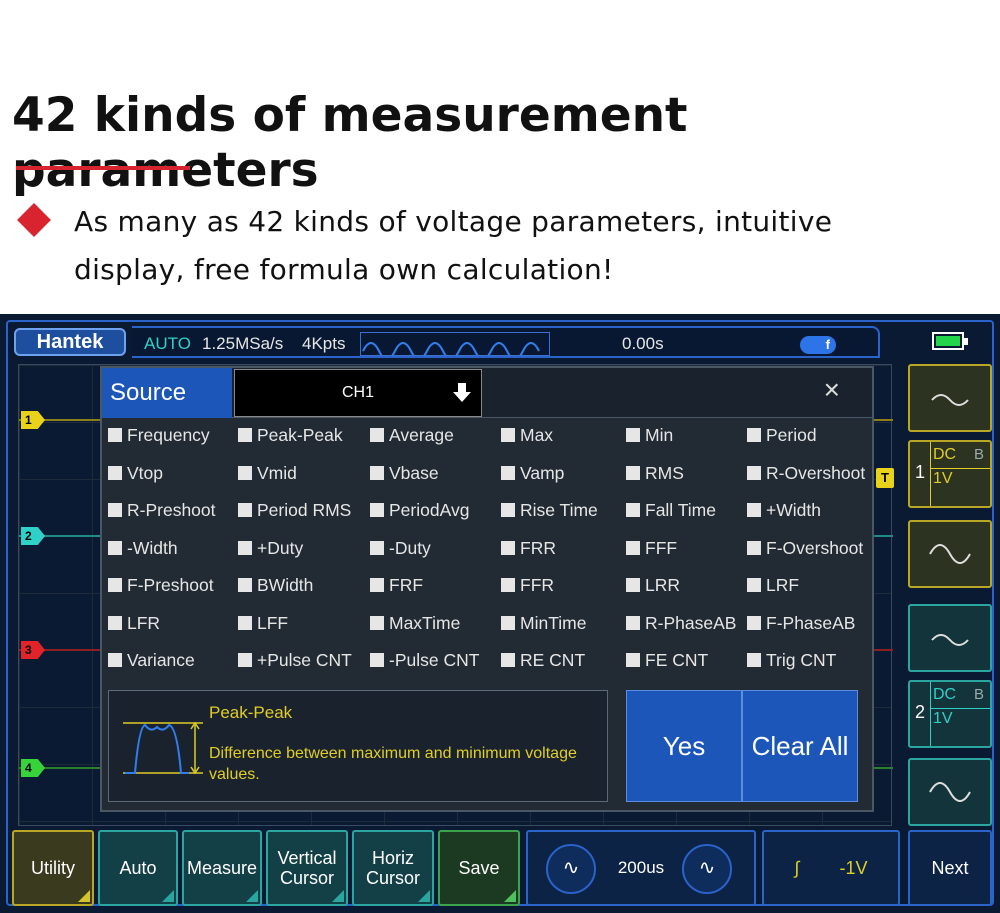 The image size is (1000, 913). What do you see at coordinates (667, 660) in the screenshot?
I see `param-checkbox: FE CNT` at bounding box center [667, 660].